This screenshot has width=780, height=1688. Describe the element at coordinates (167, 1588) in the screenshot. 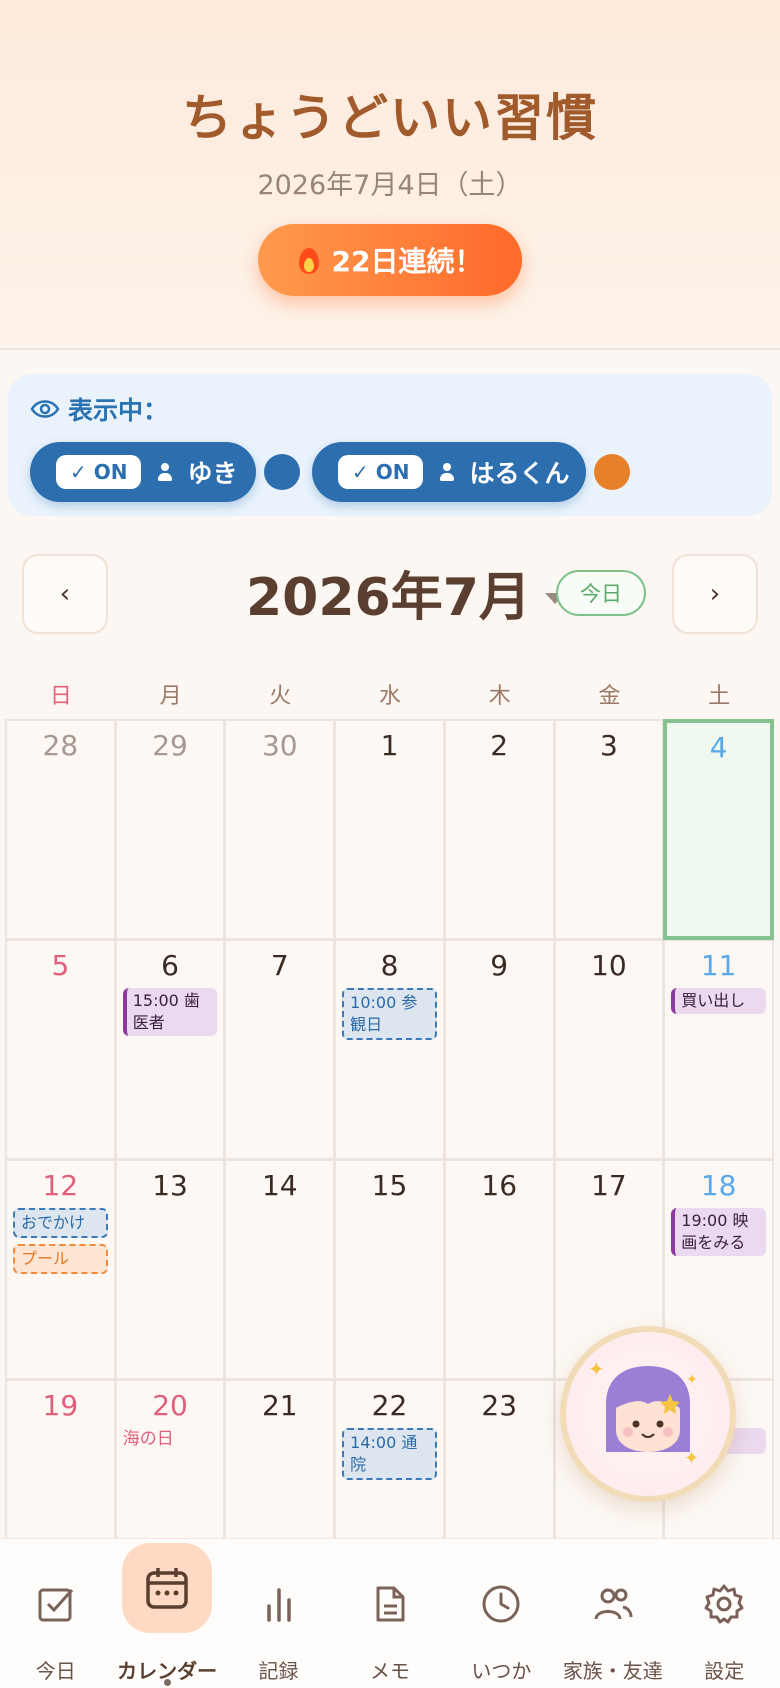

I see `calendar-icon` at that location.